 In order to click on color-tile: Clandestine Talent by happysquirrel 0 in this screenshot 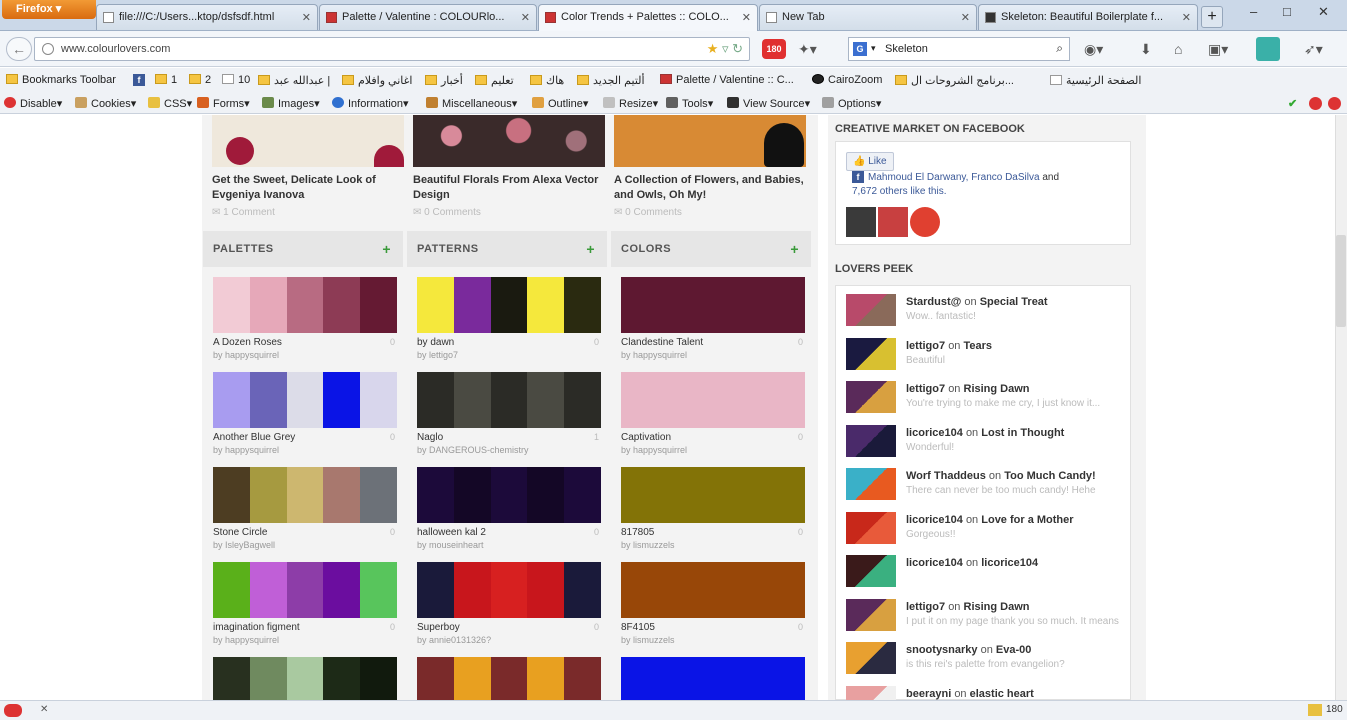, I will do `click(713, 318)`.